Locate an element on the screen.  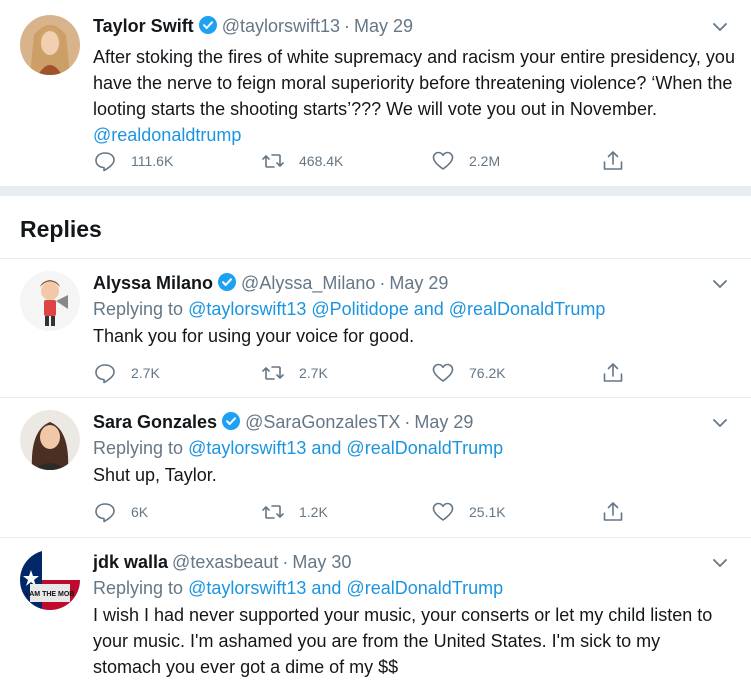
tweet-header: jdk walla @texasbeaut · May 30 is located at coordinates (222, 562).